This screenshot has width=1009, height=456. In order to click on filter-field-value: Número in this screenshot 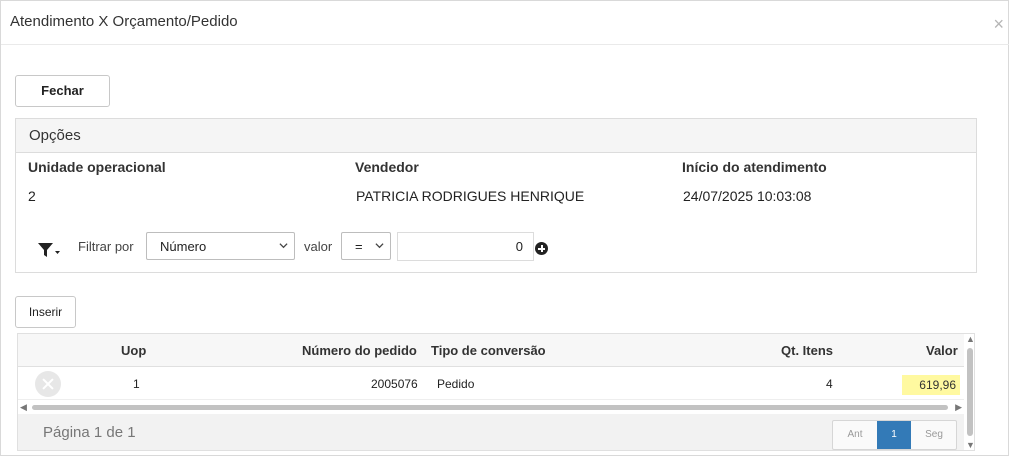, I will do `click(183, 246)`.